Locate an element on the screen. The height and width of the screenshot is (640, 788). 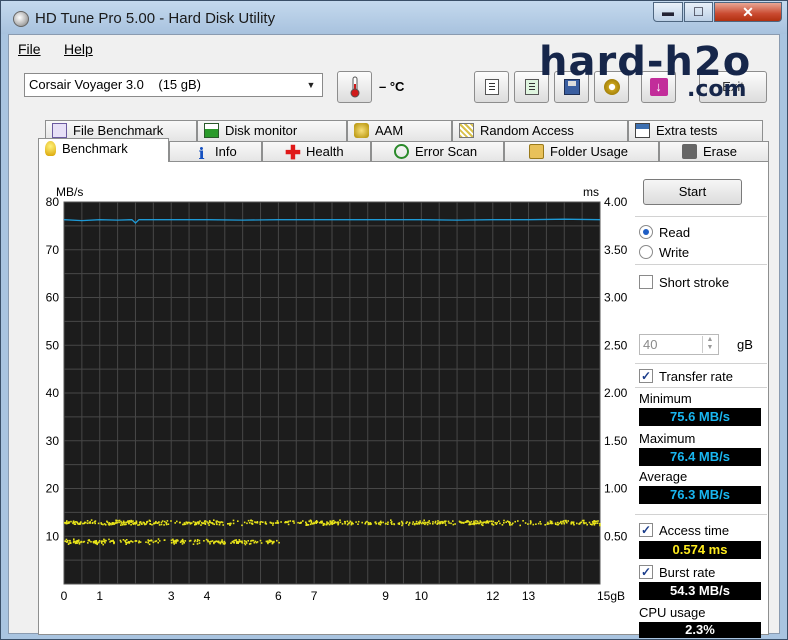
menu-file: File is located at coordinates (29, 49).